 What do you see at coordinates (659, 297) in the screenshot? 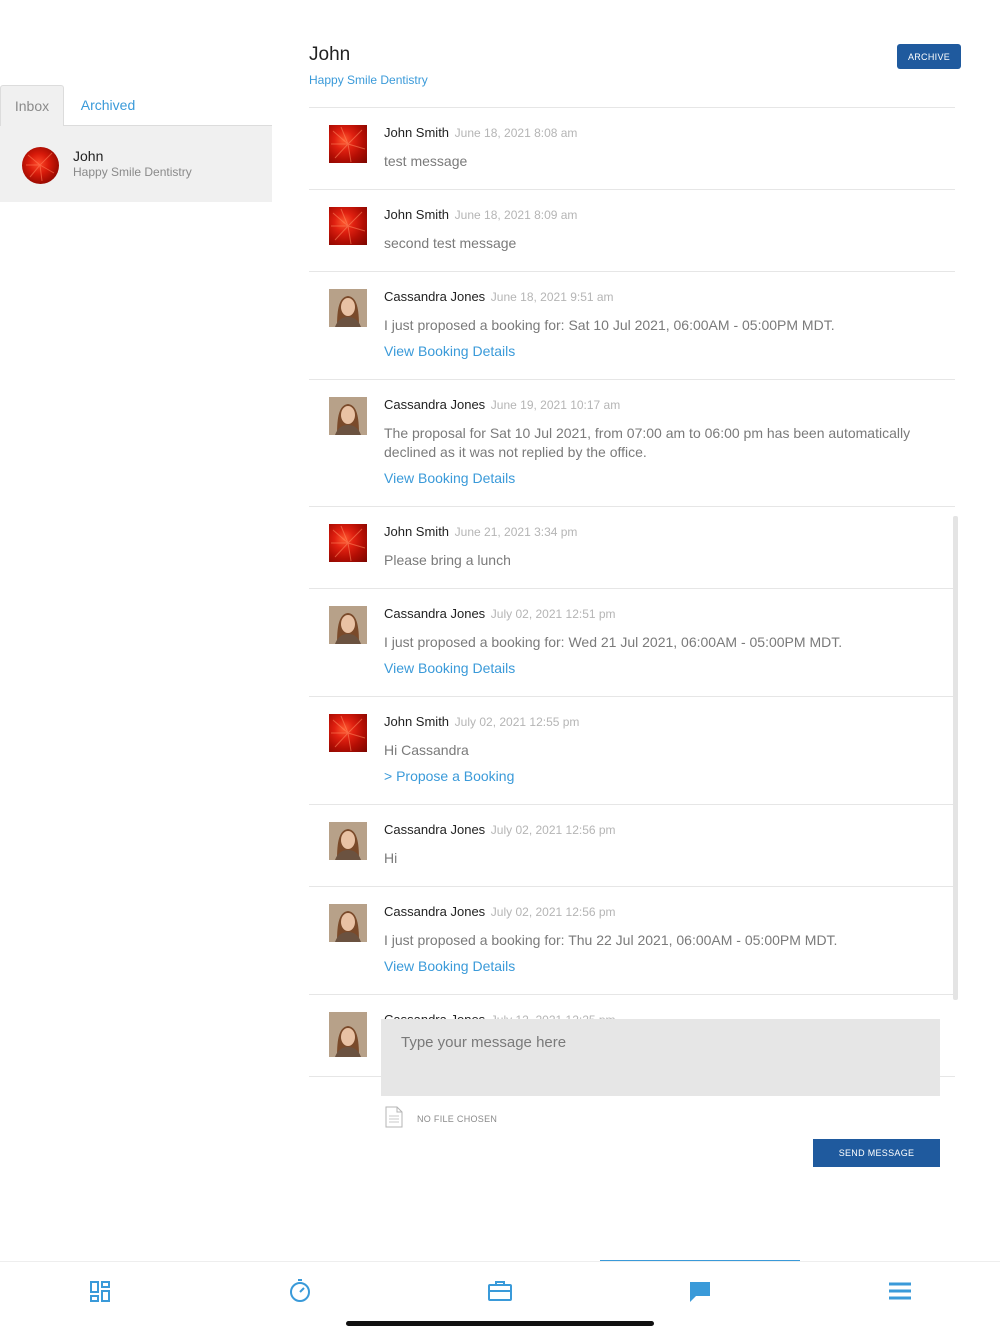
I see `message-meta: Cassandra Jones June 18, 2021 9:51 am` at bounding box center [659, 297].